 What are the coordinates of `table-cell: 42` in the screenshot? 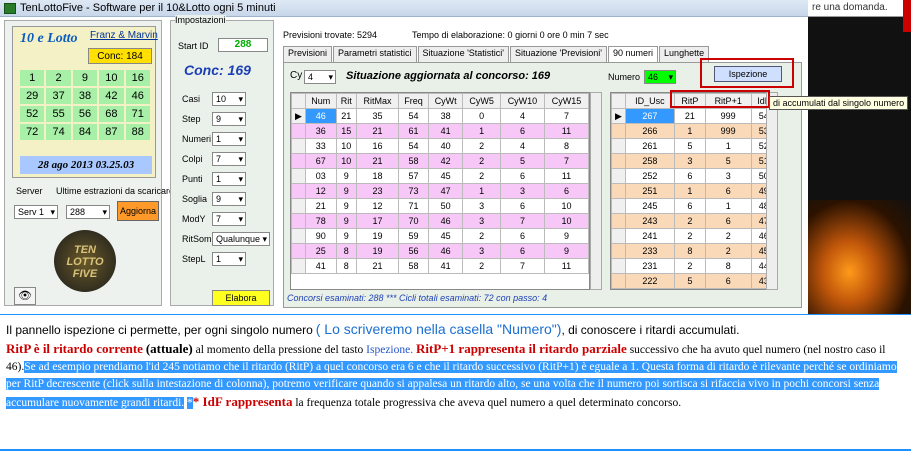 It's located at (445, 161).